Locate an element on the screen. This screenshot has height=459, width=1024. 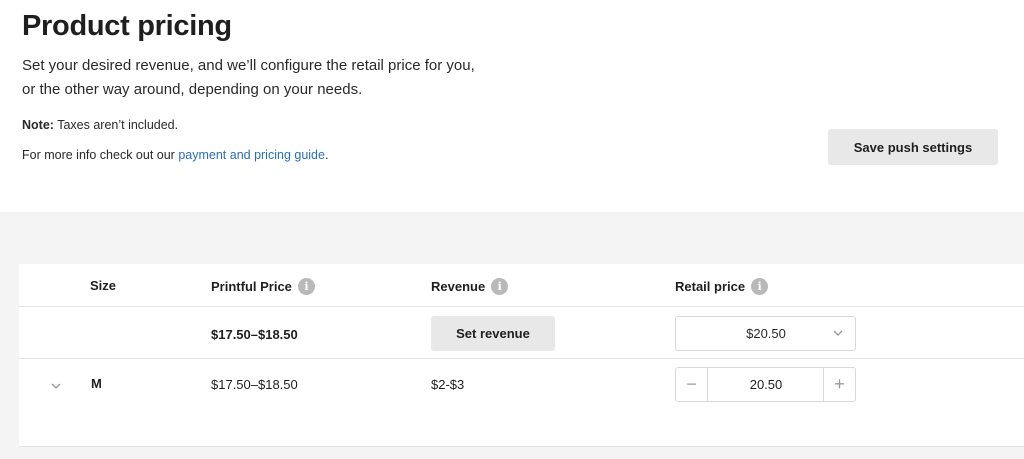
column-header-revenue: Revenue i is located at coordinates (470, 286).